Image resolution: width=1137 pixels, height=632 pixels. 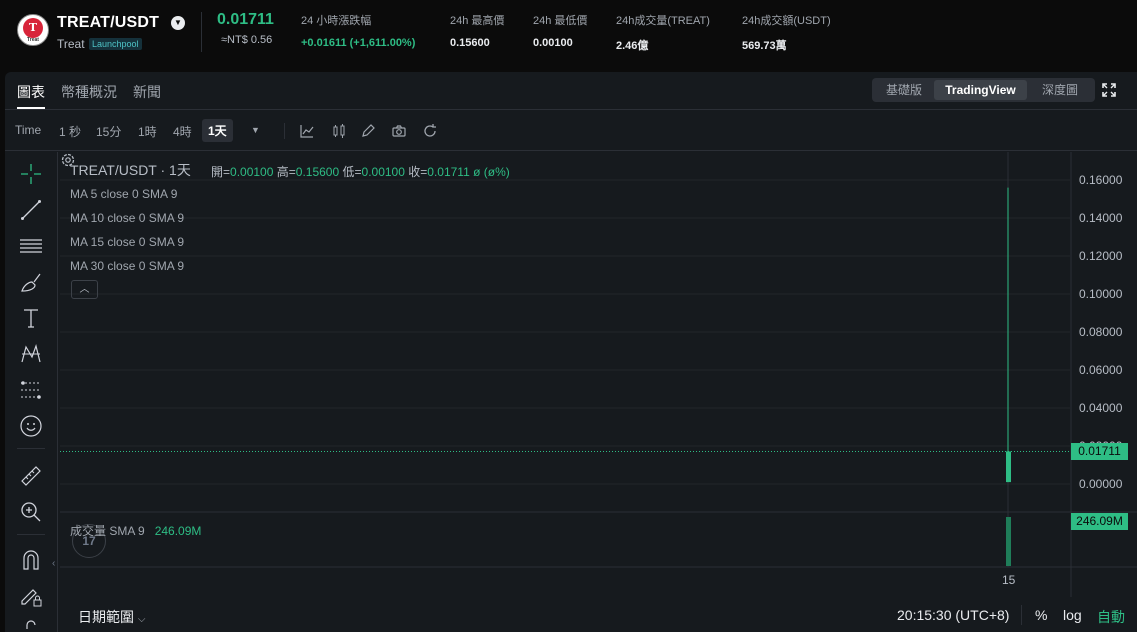 I want to click on horizontal-lines-icon, so click(x=31, y=246).